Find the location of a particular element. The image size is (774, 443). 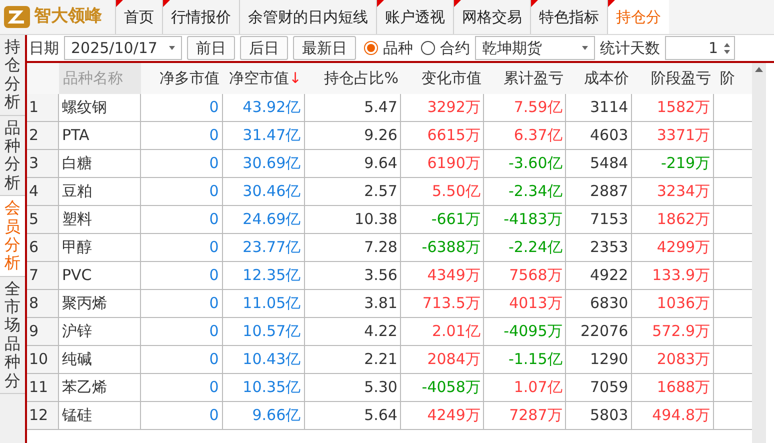

table-cell: 133.9万 is located at coordinates (673, 275).